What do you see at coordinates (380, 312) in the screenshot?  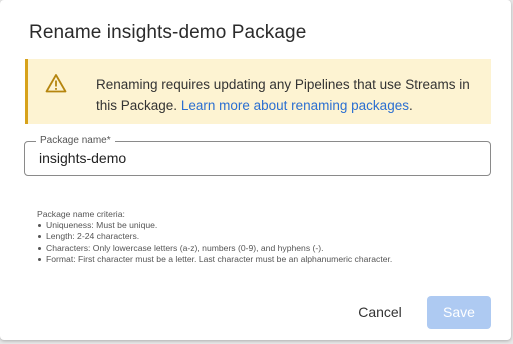 I see `cancel-button: Cancel` at bounding box center [380, 312].